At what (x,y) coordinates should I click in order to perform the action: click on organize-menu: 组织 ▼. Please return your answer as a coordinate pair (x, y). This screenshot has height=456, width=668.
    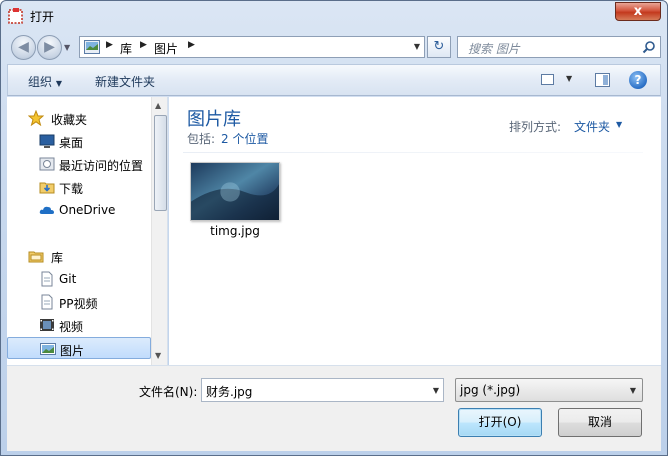
    Looking at the image, I should click on (45, 81).